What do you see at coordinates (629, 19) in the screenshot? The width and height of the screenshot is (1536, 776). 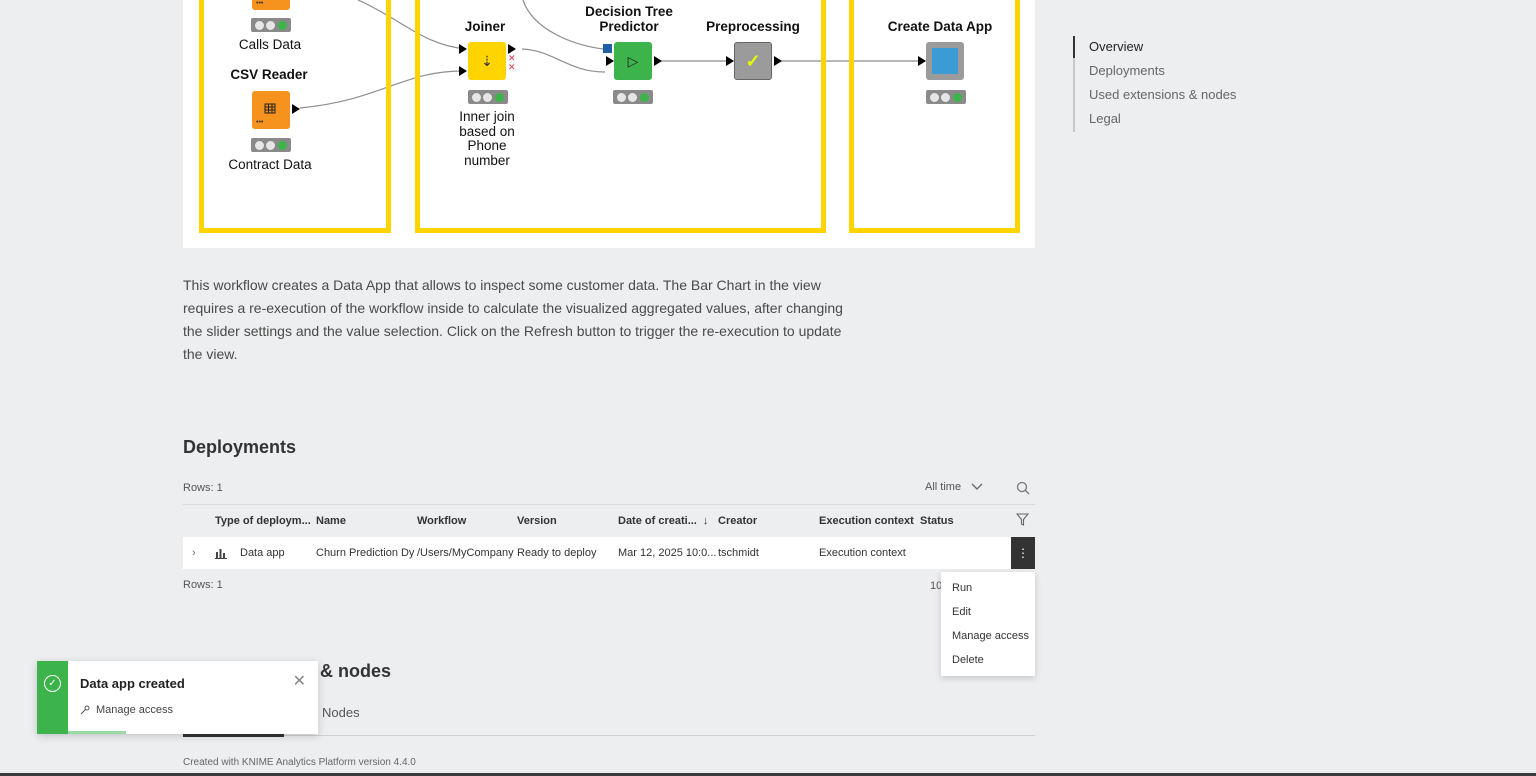 I see `decision-tree-title: Decision Tree Predictor` at bounding box center [629, 19].